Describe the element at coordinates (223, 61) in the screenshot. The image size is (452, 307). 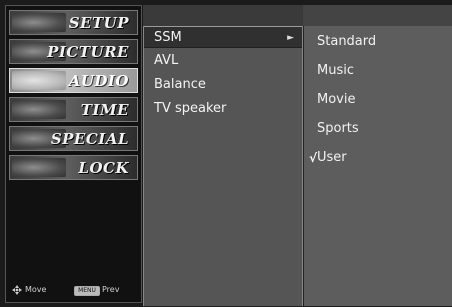
I see `submenu-item-avl: AVL` at that location.